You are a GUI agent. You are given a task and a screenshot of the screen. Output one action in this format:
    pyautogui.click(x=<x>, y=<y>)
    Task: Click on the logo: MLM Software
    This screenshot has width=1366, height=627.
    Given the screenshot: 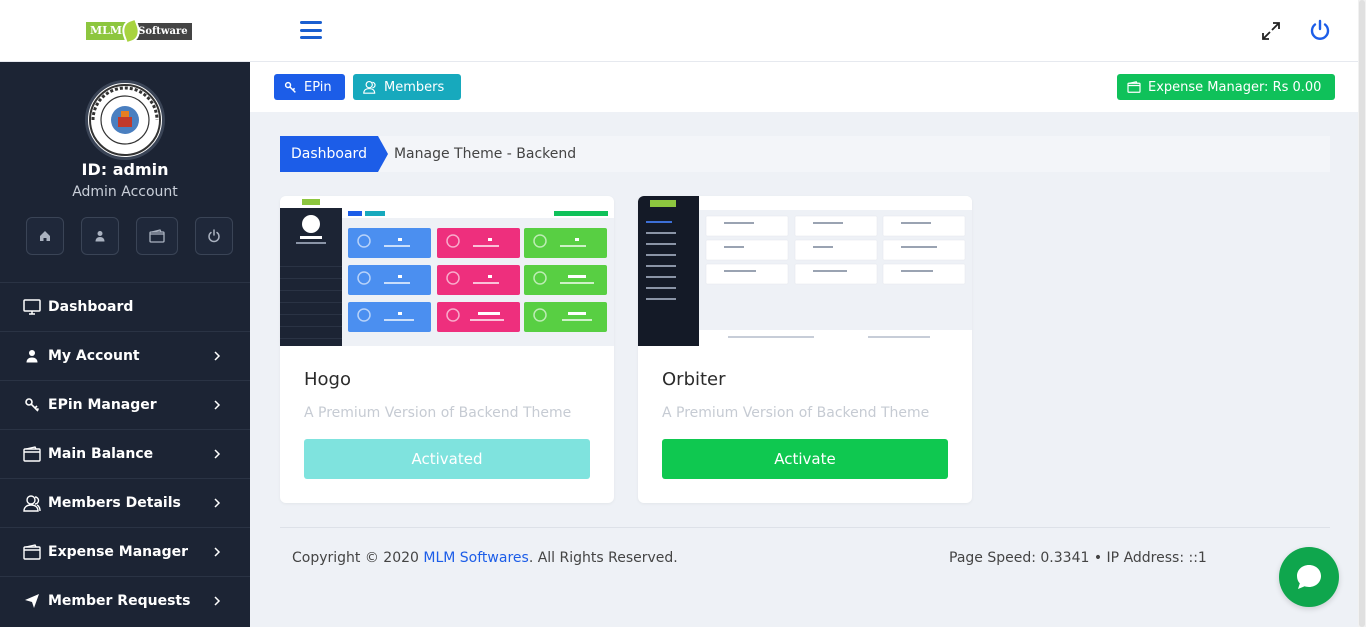 What is the action you would take?
    pyautogui.click(x=143, y=31)
    